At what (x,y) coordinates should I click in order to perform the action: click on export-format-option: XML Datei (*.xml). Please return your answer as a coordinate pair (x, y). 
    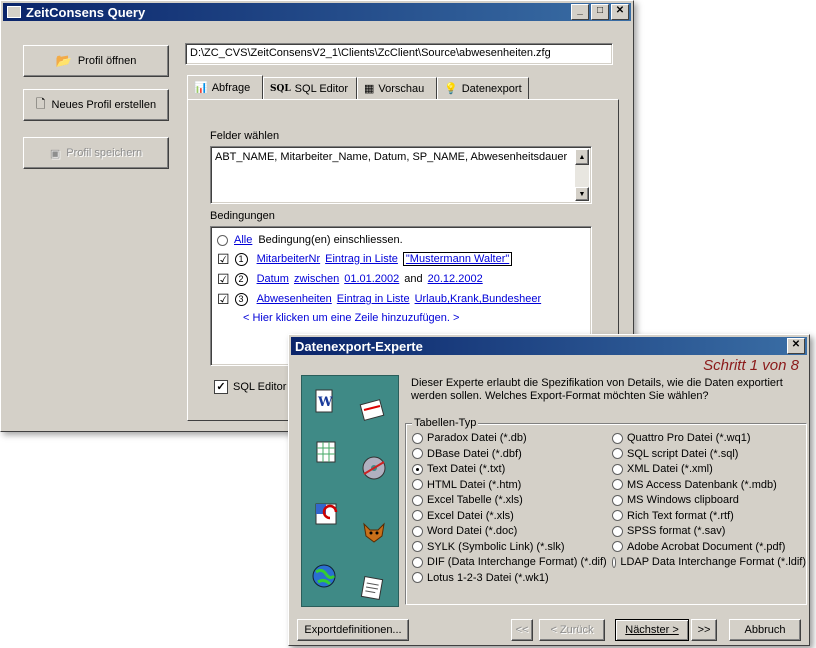
    Looking at the image, I should click on (662, 469).